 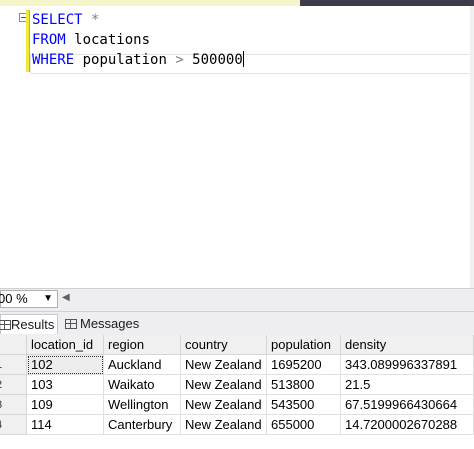 I want to click on table-cell: 21.5, so click(x=407, y=385).